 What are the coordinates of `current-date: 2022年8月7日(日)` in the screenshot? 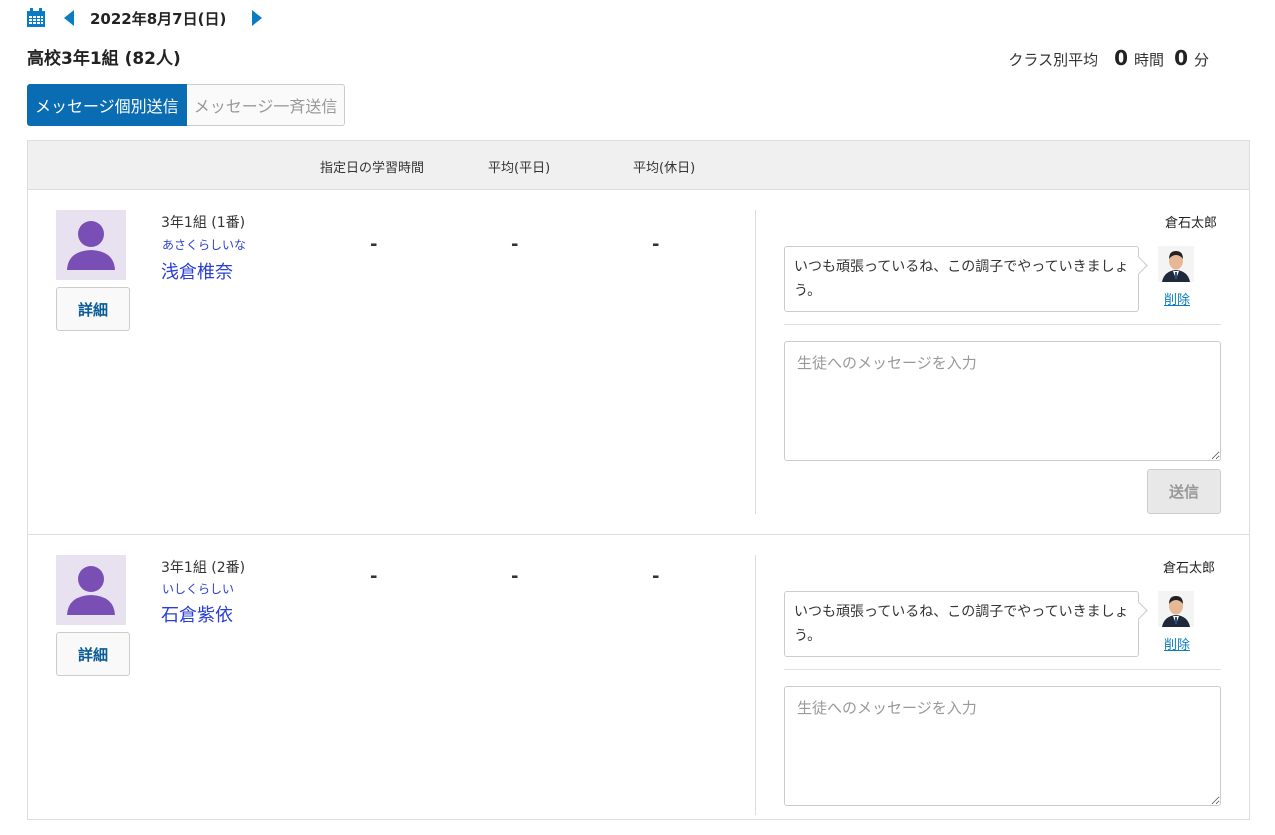 It's located at (158, 18).